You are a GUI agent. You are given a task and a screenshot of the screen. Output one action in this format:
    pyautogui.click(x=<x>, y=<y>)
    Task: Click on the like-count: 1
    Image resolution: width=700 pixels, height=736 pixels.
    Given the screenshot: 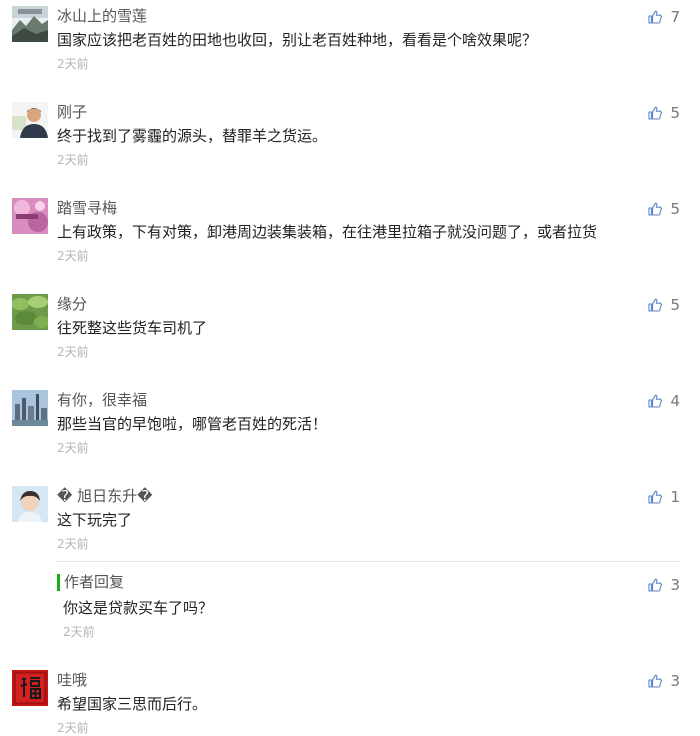 What is the action you would take?
    pyautogui.click(x=675, y=497)
    